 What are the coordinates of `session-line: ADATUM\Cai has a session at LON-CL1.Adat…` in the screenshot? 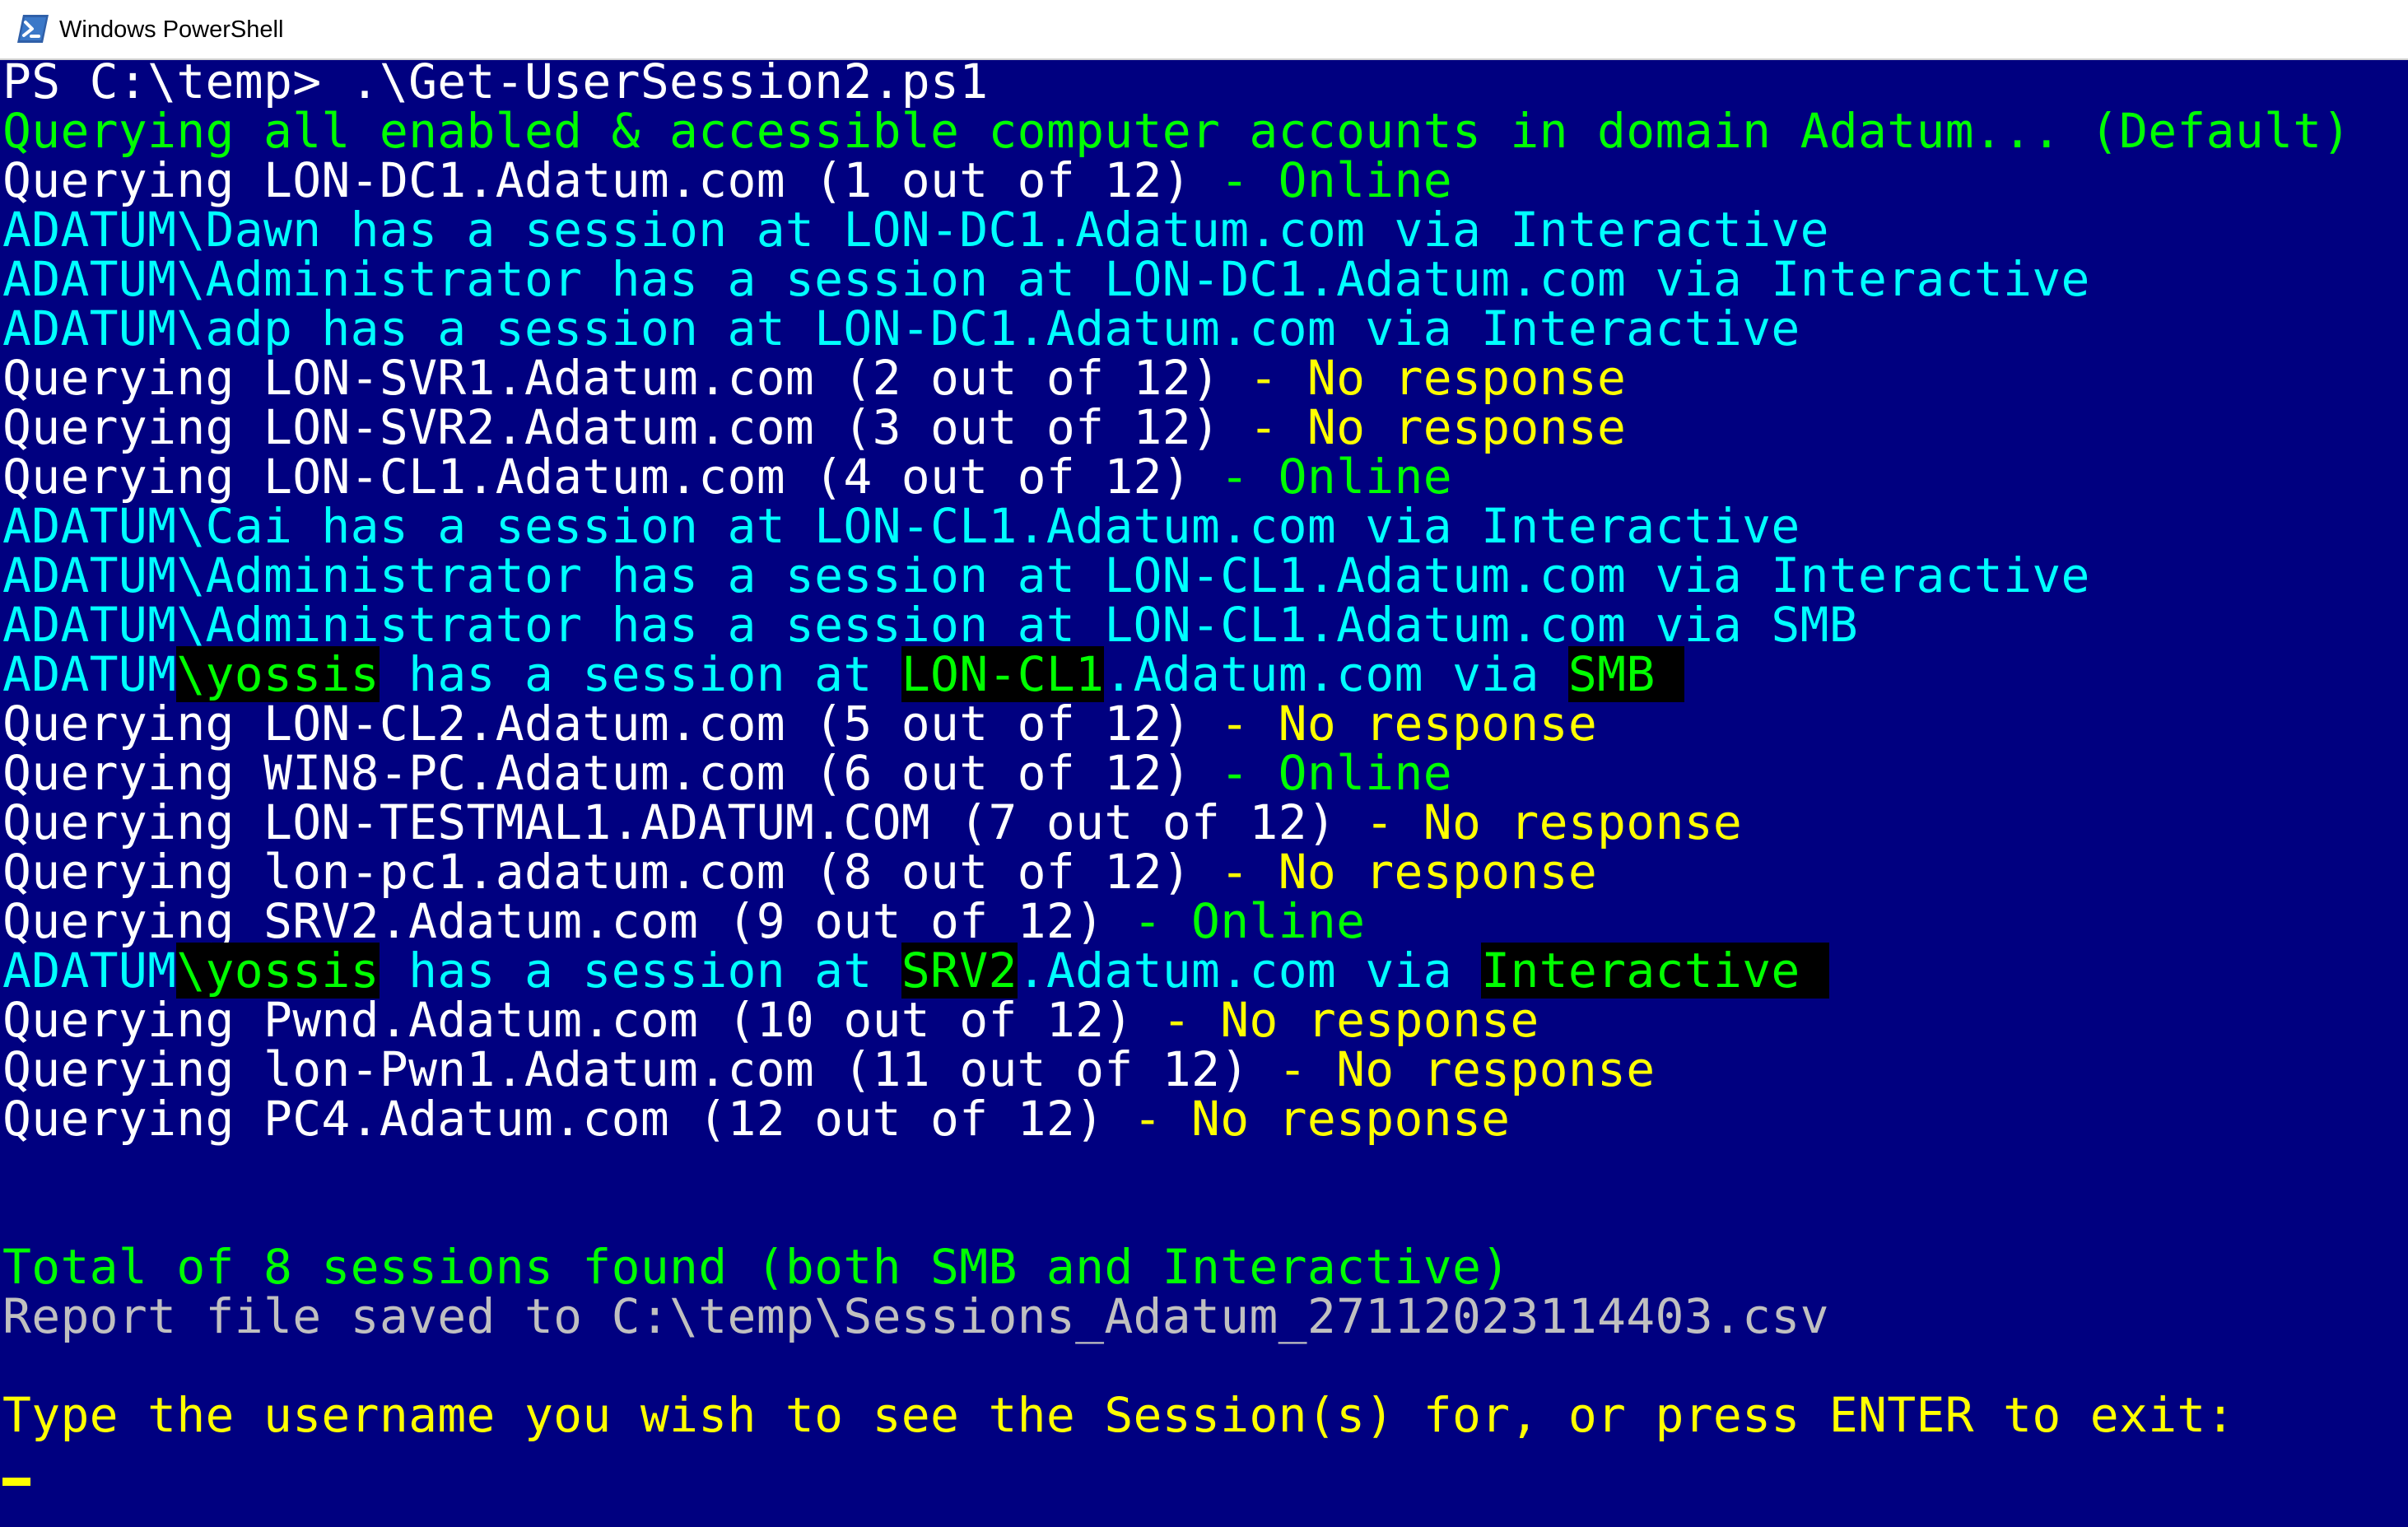 It's located at (1205, 526).